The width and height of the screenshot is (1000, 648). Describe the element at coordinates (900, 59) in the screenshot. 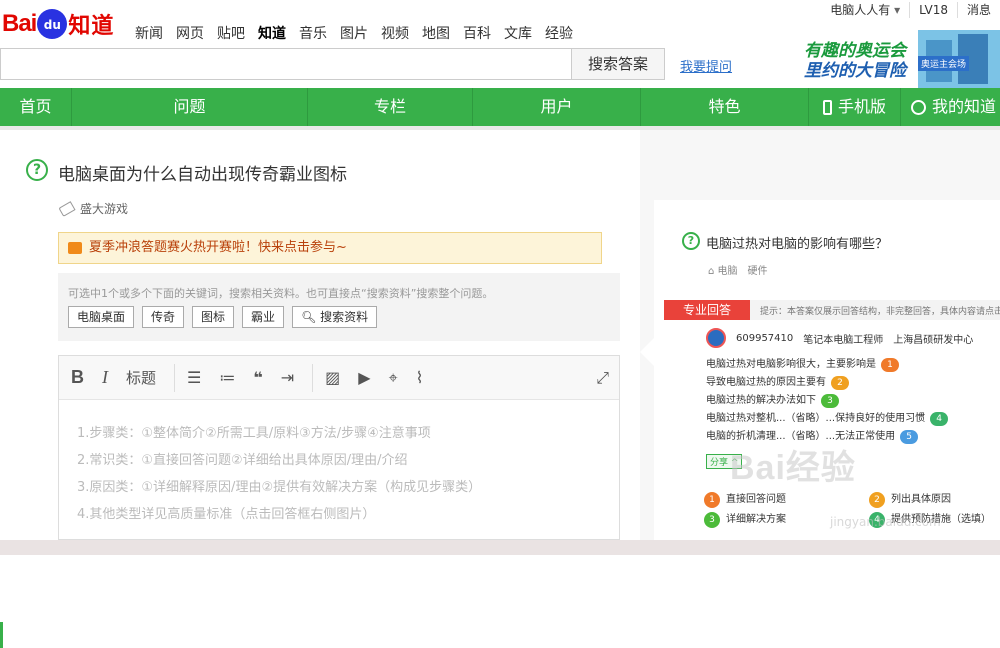

I see `olympics-banner: 有趣的奥运会 里约的大冒险 奥运主会场` at that location.